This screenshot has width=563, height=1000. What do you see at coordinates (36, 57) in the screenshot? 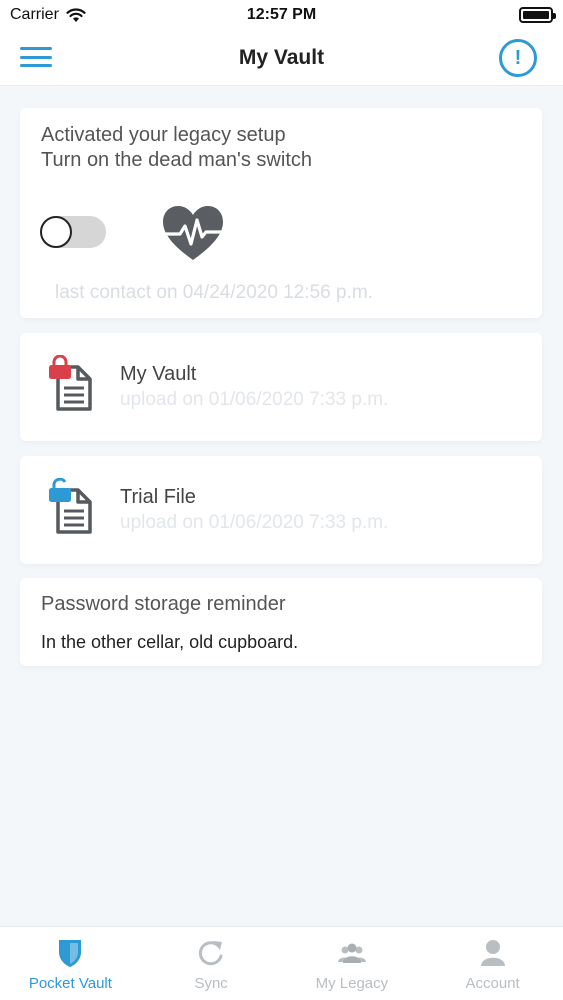
I see `hamburger-menu-icon` at bounding box center [36, 57].